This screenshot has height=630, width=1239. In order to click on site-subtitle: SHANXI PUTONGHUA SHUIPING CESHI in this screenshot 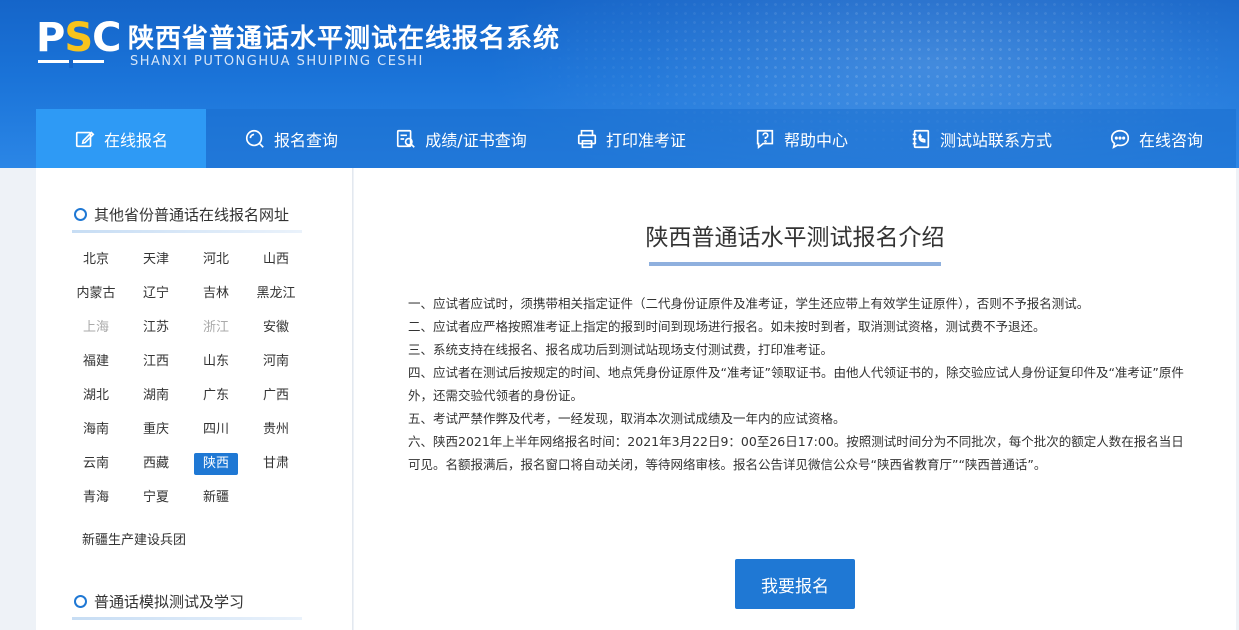, I will do `click(277, 61)`.